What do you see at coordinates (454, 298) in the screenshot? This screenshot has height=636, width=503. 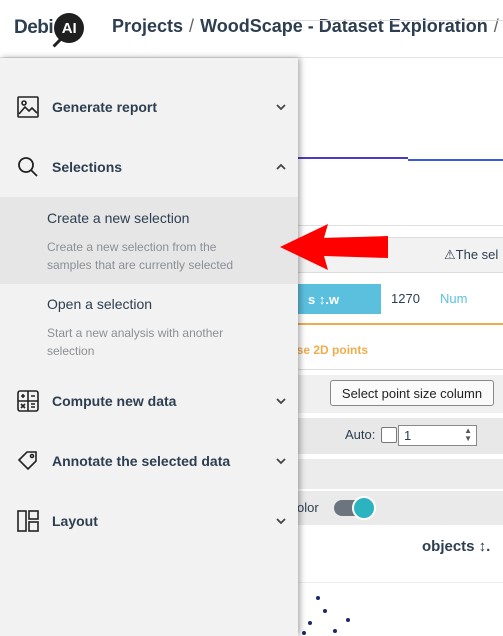 I see `column-type: Num` at bounding box center [454, 298].